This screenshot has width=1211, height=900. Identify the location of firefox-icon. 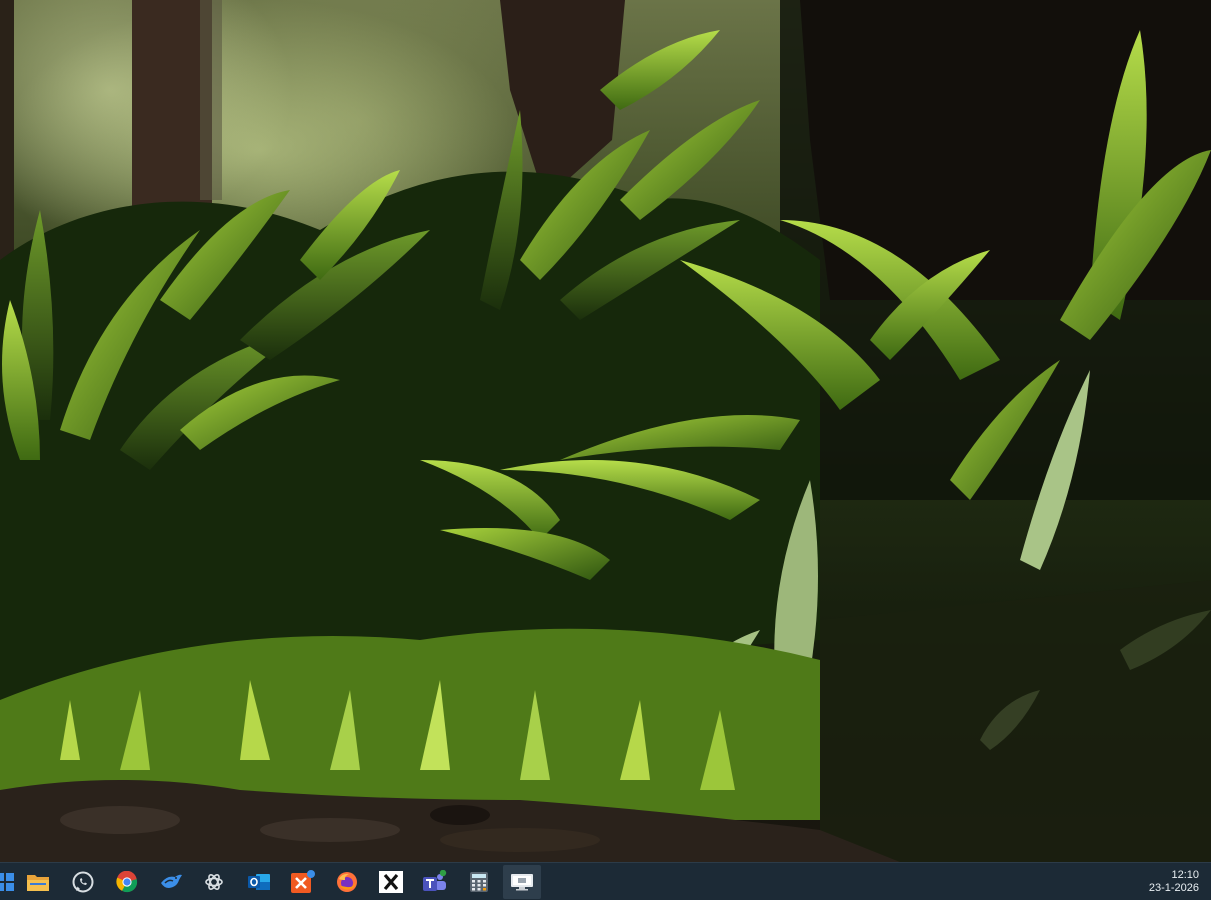
(347, 882).